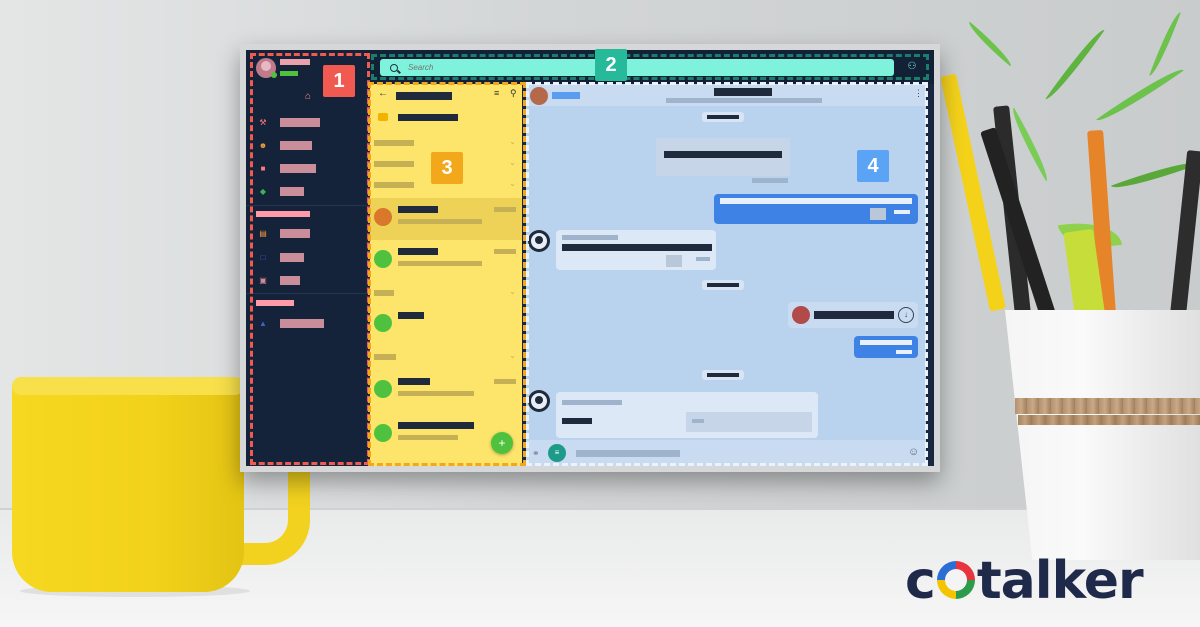 Image resolution: width=1200 pixels, height=627 pixels. Describe the element at coordinates (1109, 420) in the screenshot. I see `pot-rope-lower` at that location.